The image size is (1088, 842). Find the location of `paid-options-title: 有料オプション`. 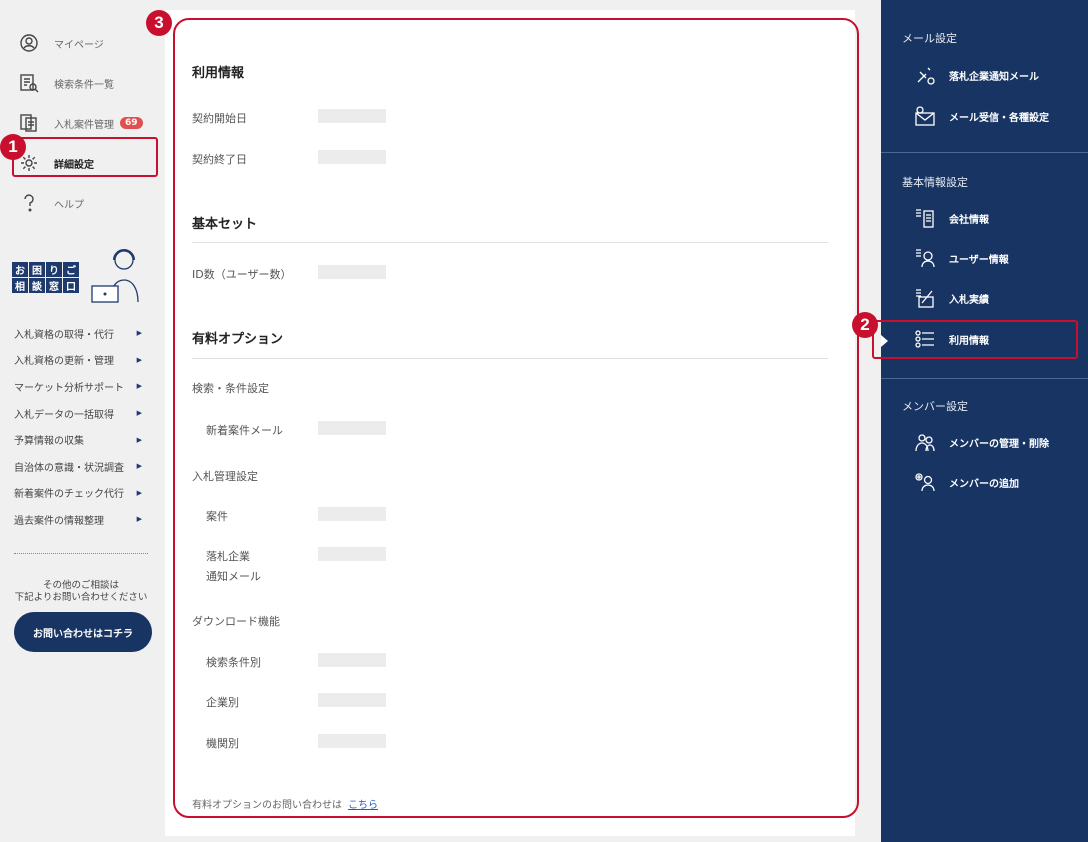

paid-options-title: 有料オプション is located at coordinates (238, 339).